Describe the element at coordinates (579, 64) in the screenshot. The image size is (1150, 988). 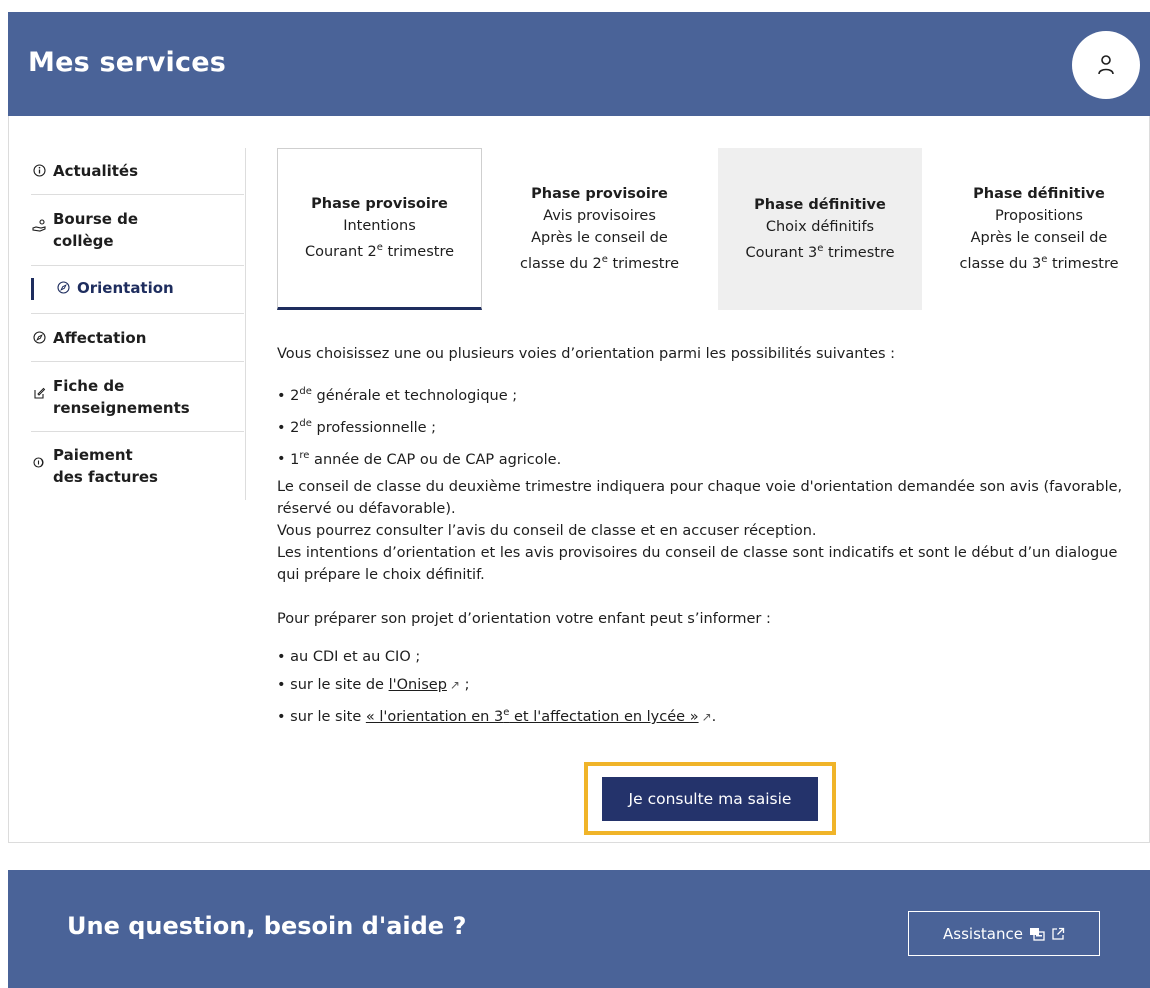
I see `header-bar: Mes services` at that location.